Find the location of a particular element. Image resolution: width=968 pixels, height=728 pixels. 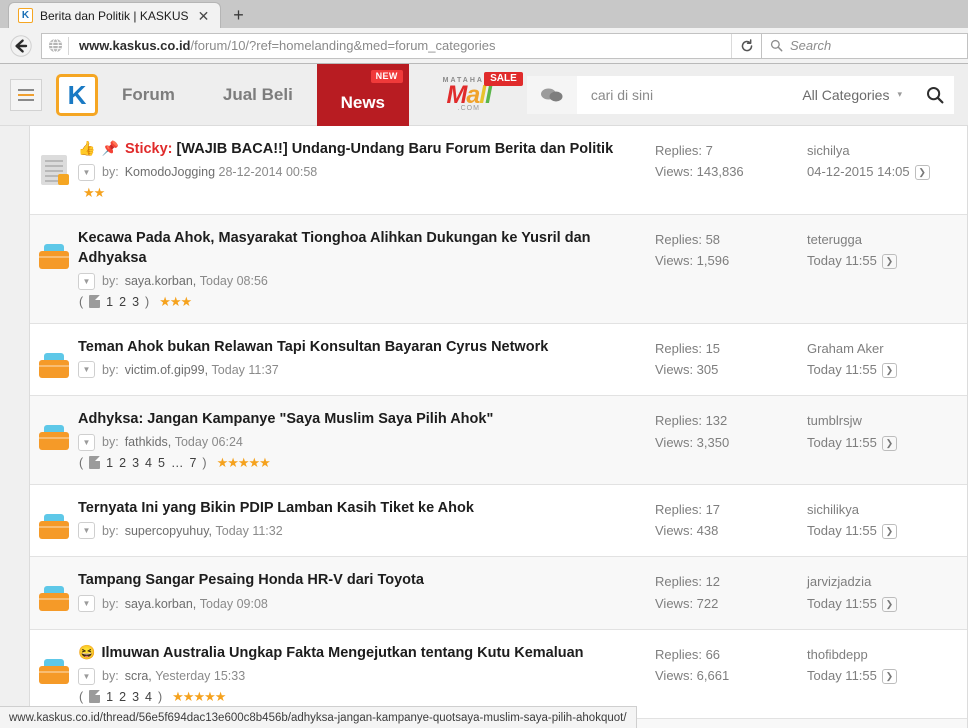

mataharimall-logo: SALE MATAHARI Mall .COM is located at coordinates (473, 91).